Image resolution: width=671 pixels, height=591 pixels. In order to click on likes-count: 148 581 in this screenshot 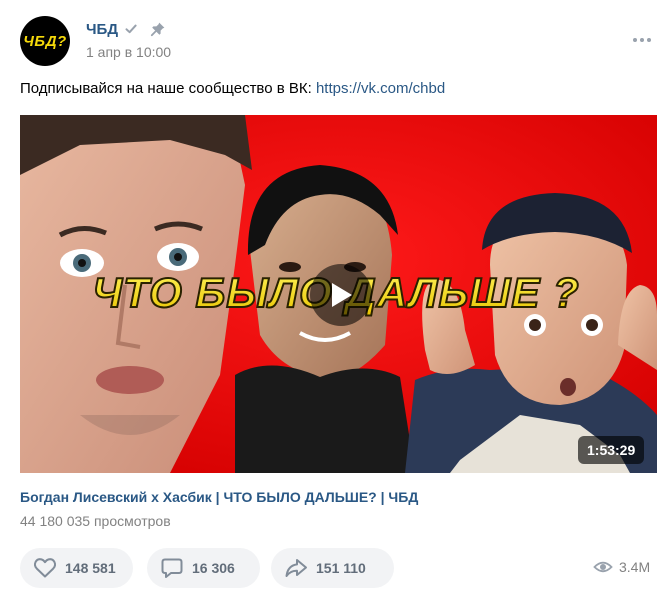, I will do `click(90, 568)`.